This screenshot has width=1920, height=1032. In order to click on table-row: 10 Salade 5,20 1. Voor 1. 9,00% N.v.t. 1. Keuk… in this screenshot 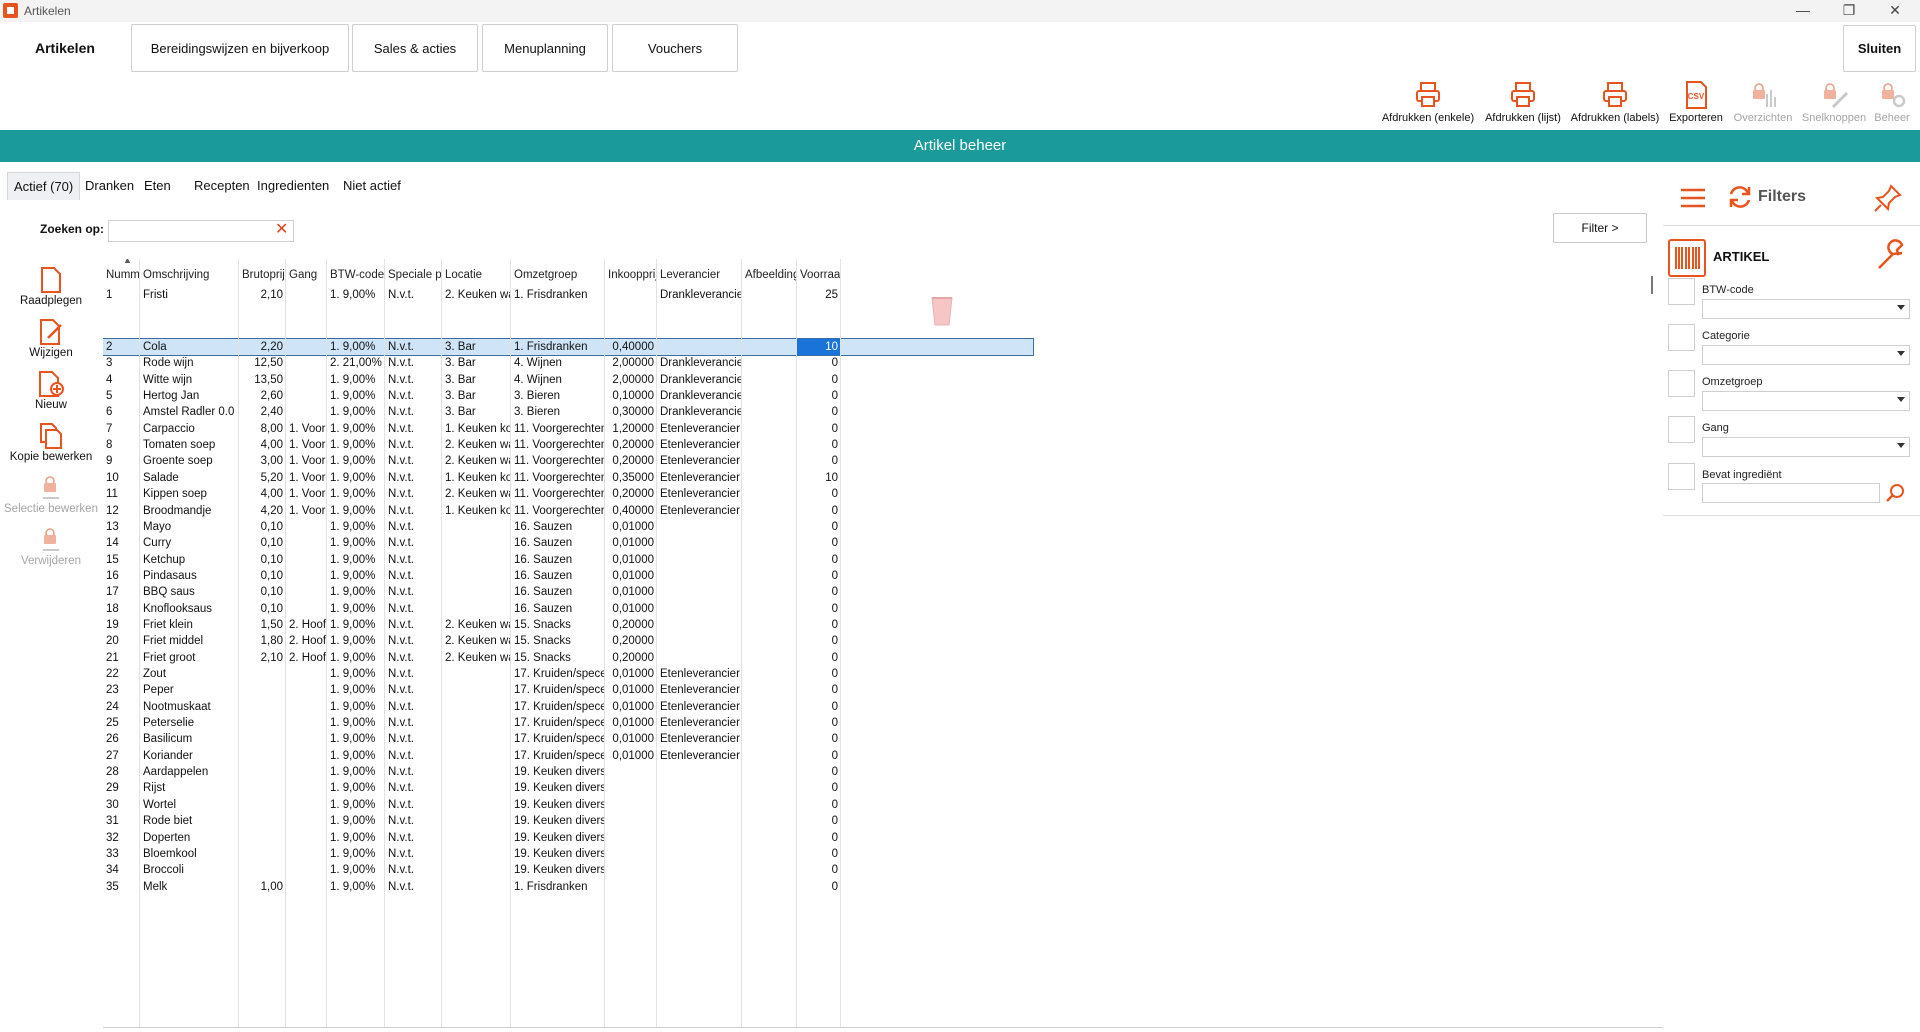, I will do `click(568, 478)`.